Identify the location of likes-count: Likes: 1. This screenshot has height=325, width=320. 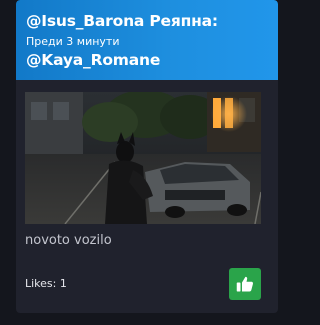
(46, 283).